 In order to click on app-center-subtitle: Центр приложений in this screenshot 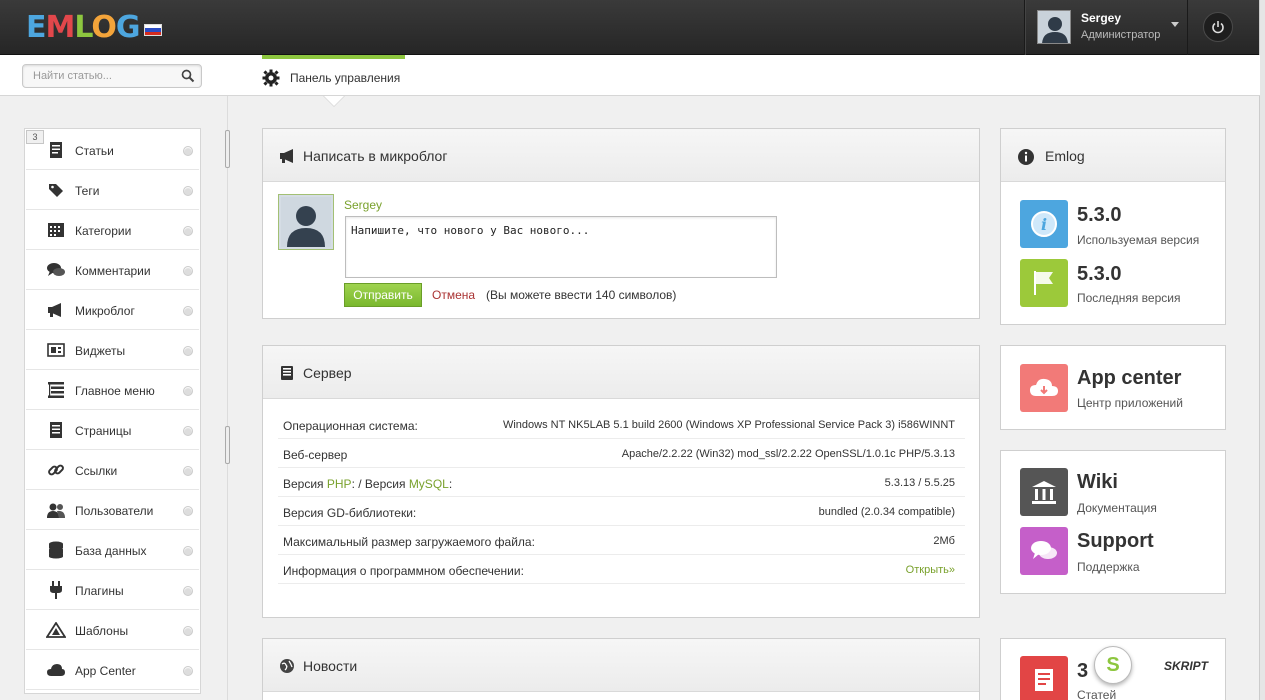, I will do `click(1130, 403)`.